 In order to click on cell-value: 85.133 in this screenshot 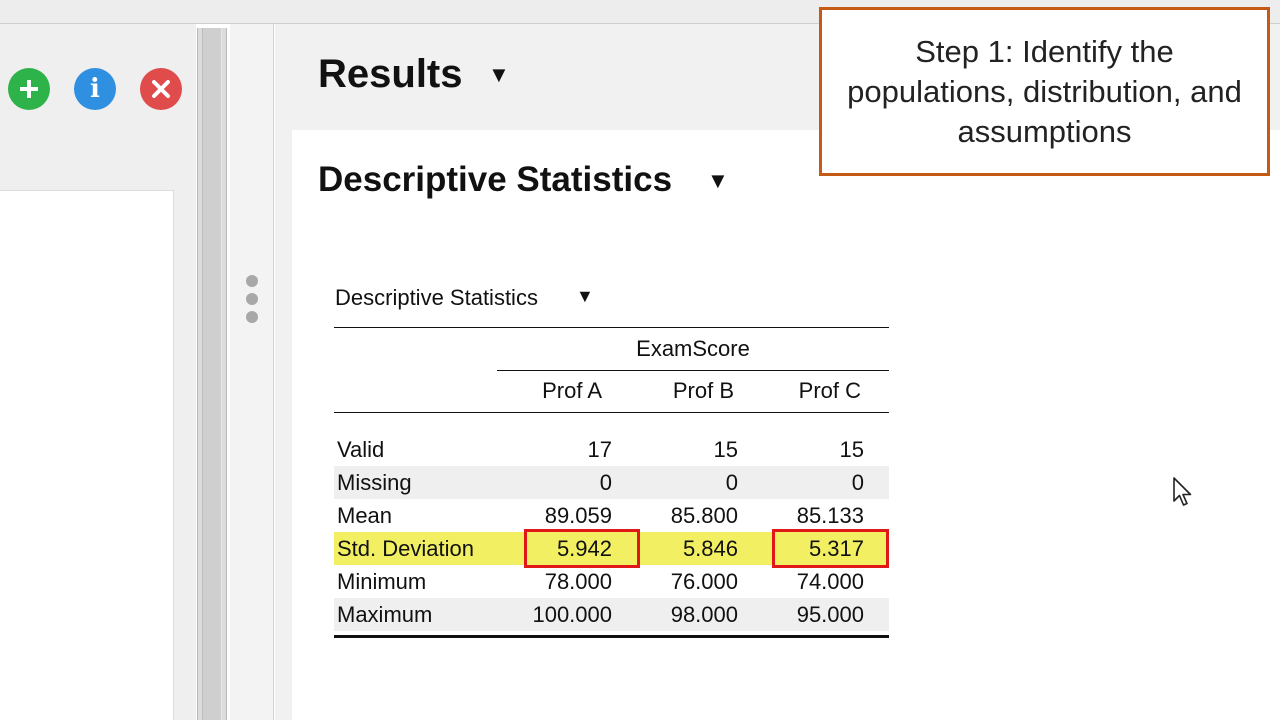, I will do `click(830, 515)`.